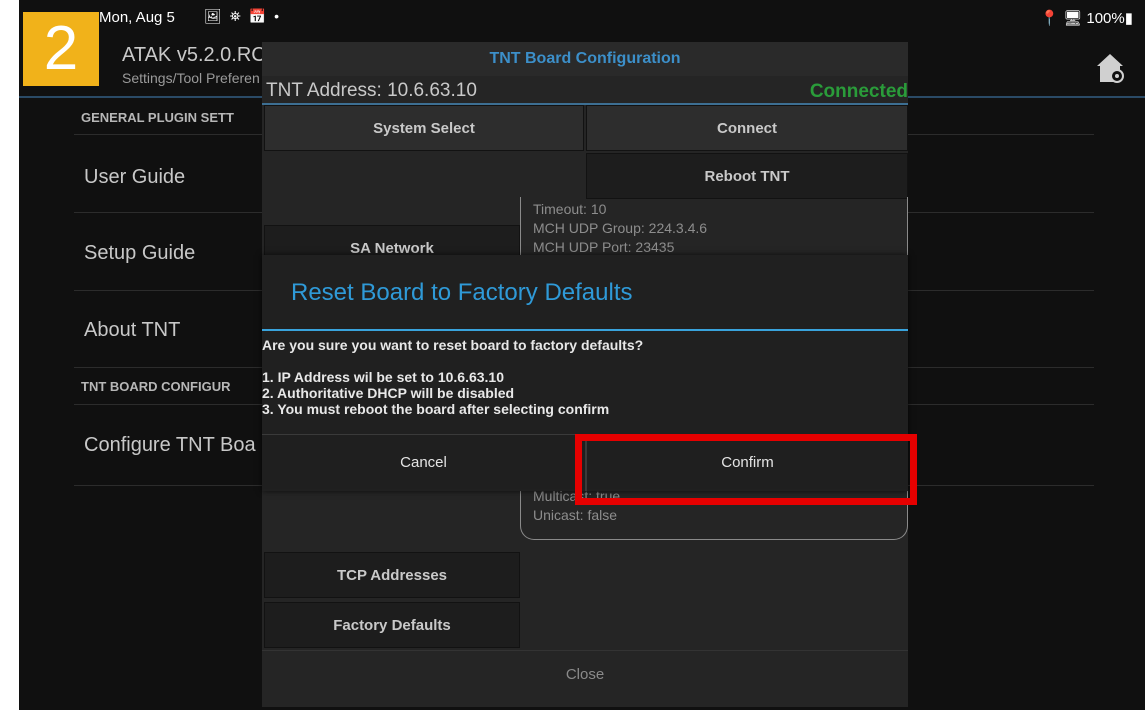 The image size is (1145, 710). Describe the element at coordinates (585, 330) in the screenshot. I see `dialog-title-divider` at that location.